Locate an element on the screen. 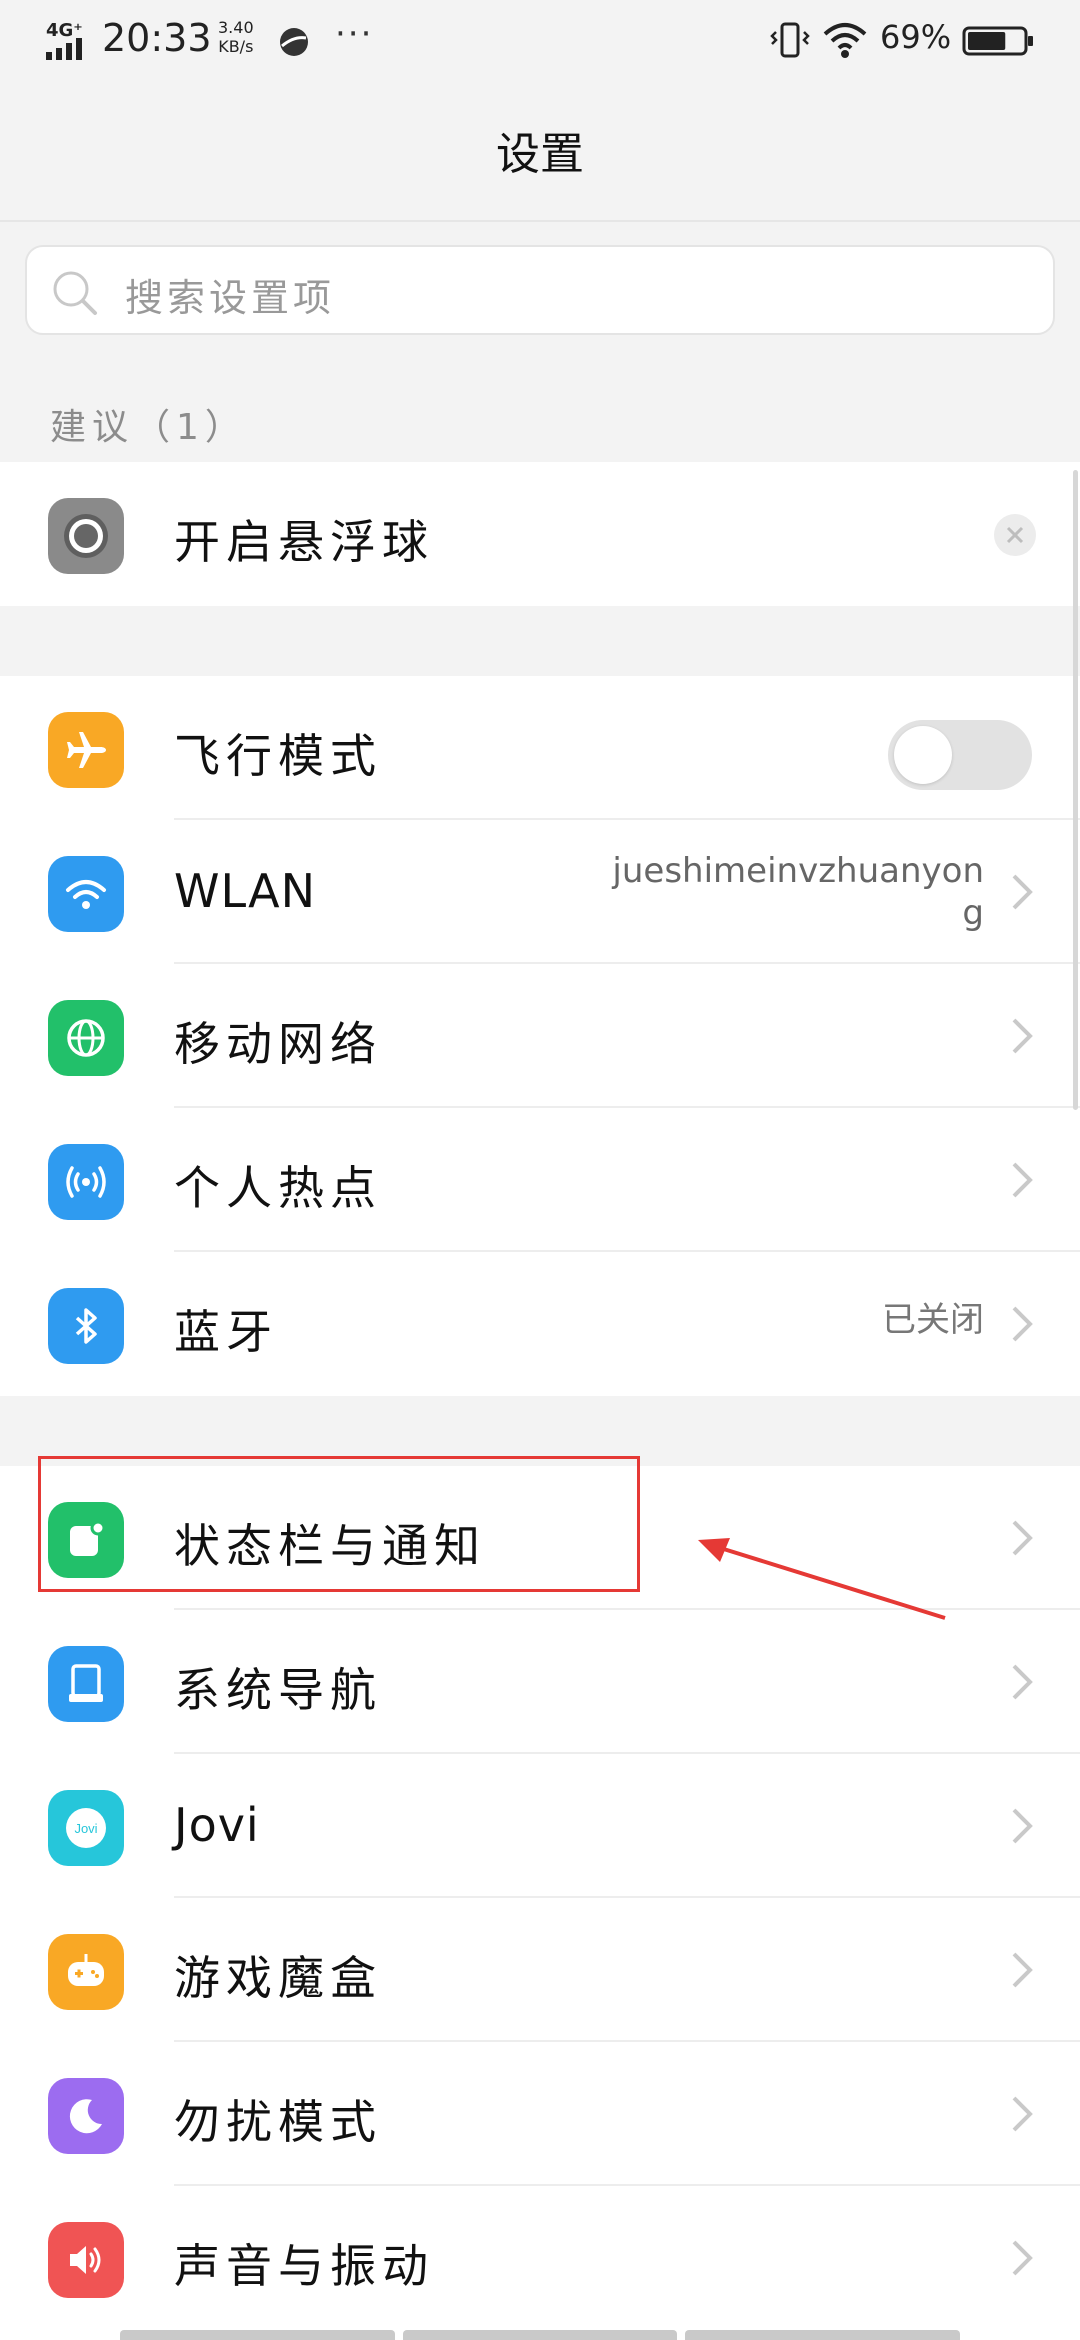  close-icon is located at coordinates (1015, 535).